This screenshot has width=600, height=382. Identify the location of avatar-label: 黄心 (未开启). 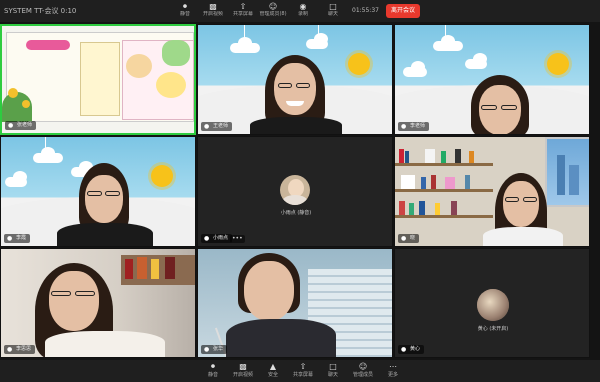
(493, 329).